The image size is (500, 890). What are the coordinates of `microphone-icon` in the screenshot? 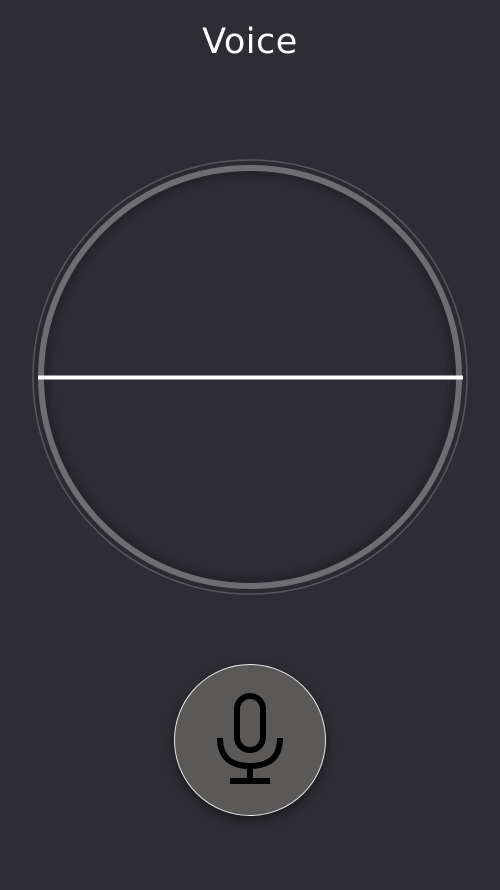 It's located at (250, 738).